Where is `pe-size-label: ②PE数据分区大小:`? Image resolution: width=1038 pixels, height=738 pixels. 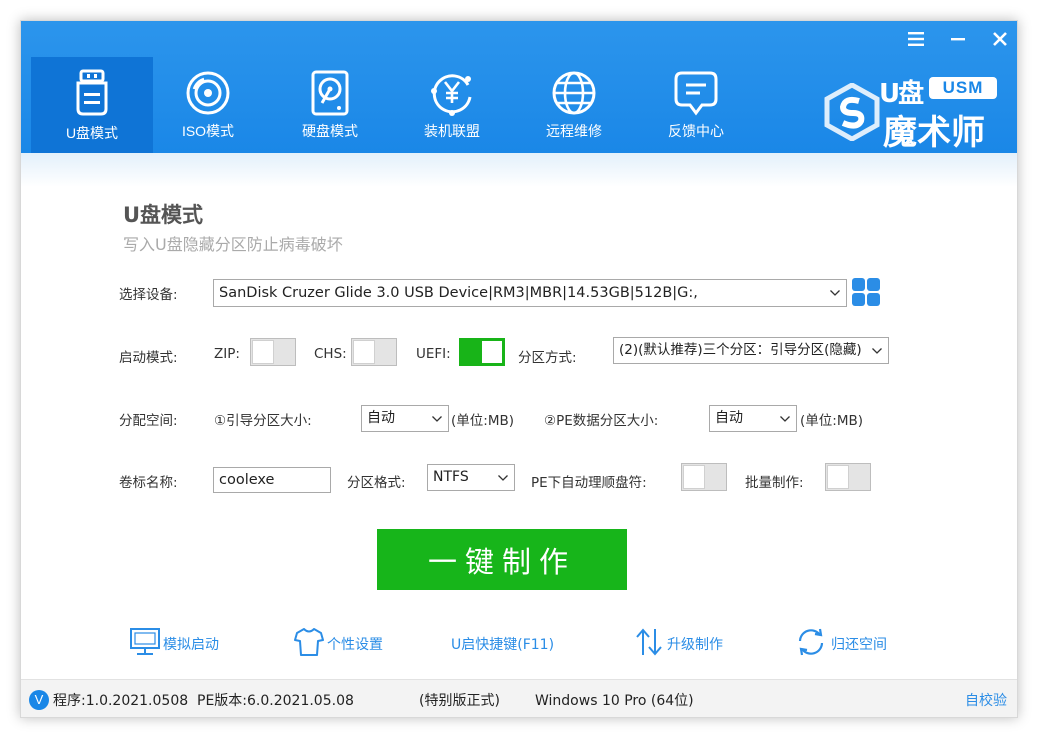
pe-size-label: ②PE数据分区大小: is located at coordinates (601, 421).